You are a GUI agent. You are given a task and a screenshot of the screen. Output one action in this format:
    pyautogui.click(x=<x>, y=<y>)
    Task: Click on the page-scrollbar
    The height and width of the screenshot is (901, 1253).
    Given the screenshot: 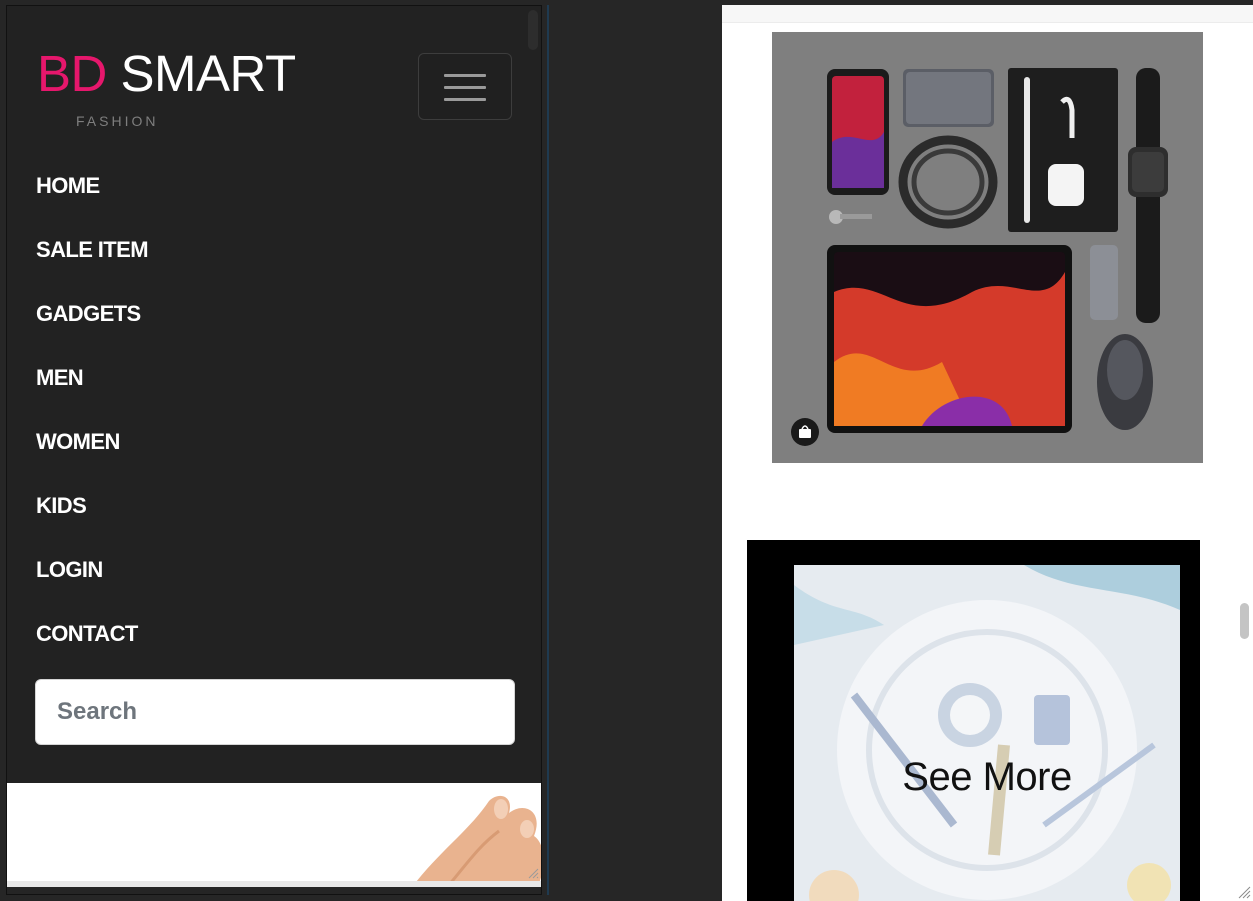 What is the action you would take?
    pyautogui.click(x=1244, y=621)
    